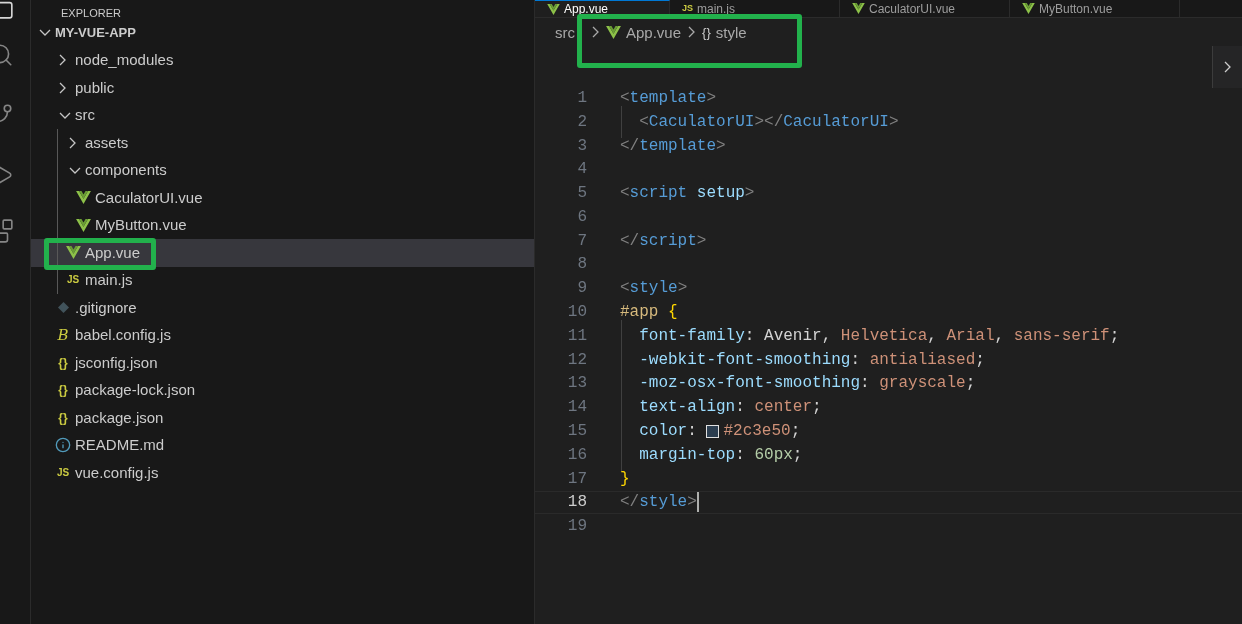 Image resolution: width=1242 pixels, height=624 pixels. I want to click on line-number: 19, so click(576, 527).